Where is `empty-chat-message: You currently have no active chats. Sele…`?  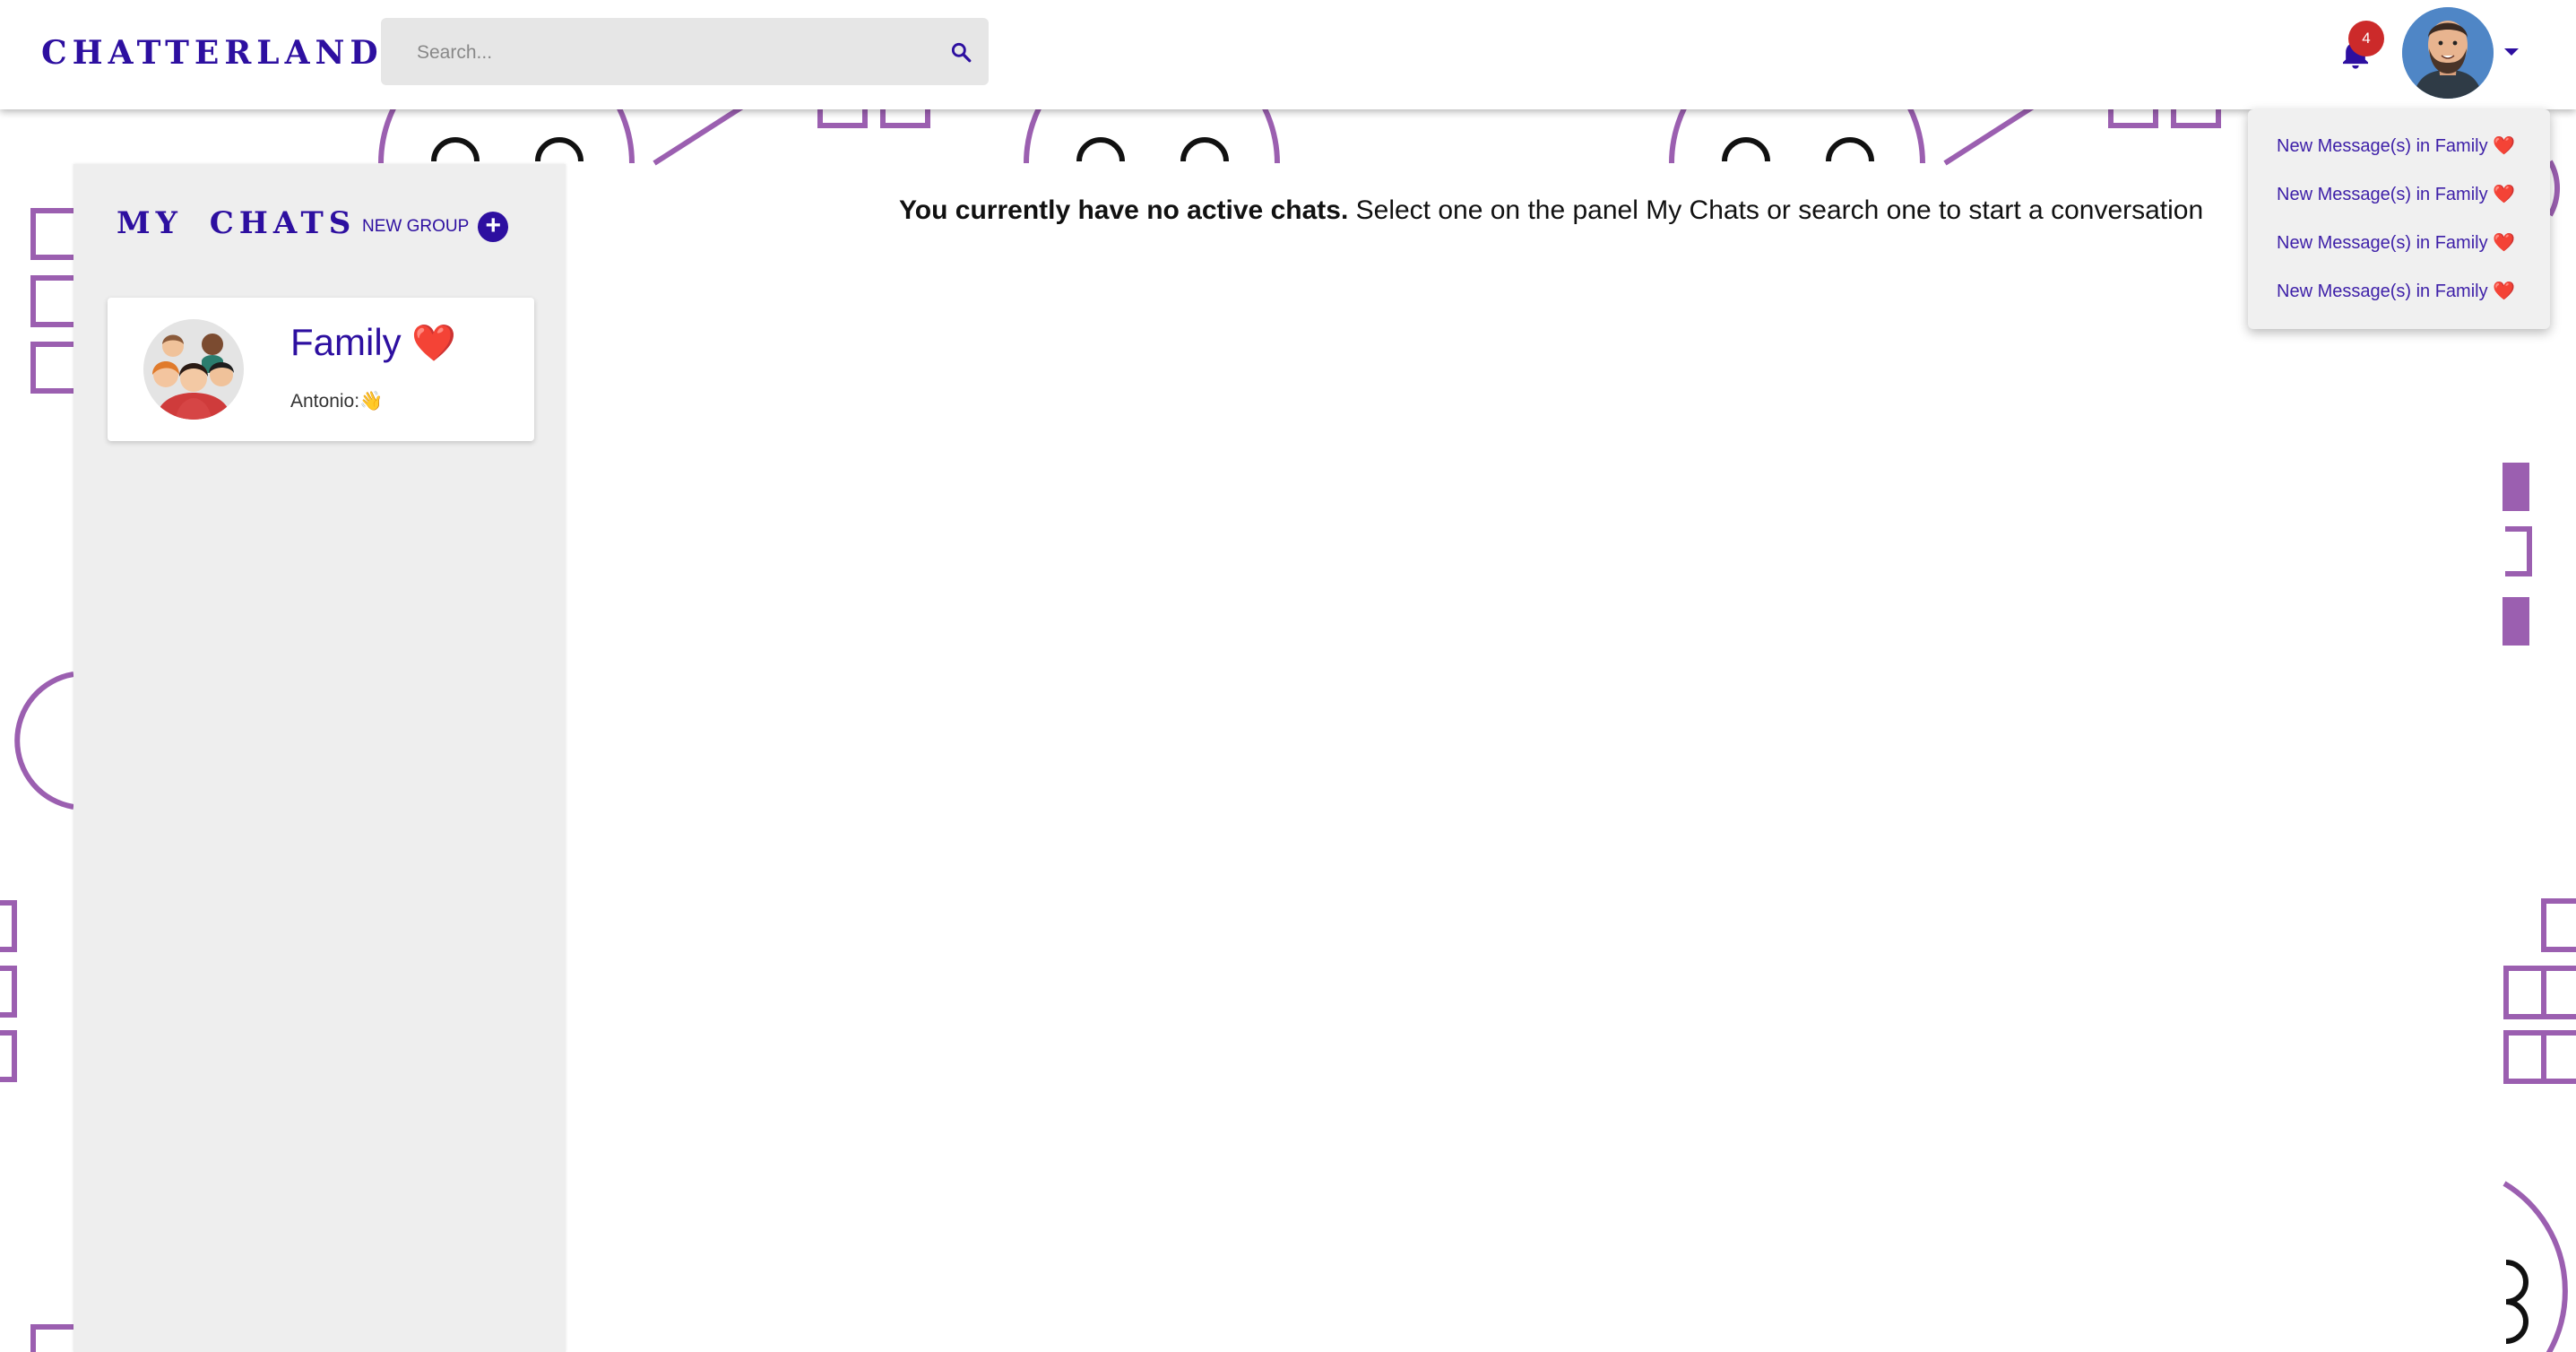 empty-chat-message: You currently have no active chats. Sele… is located at coordinates (1551, 210).